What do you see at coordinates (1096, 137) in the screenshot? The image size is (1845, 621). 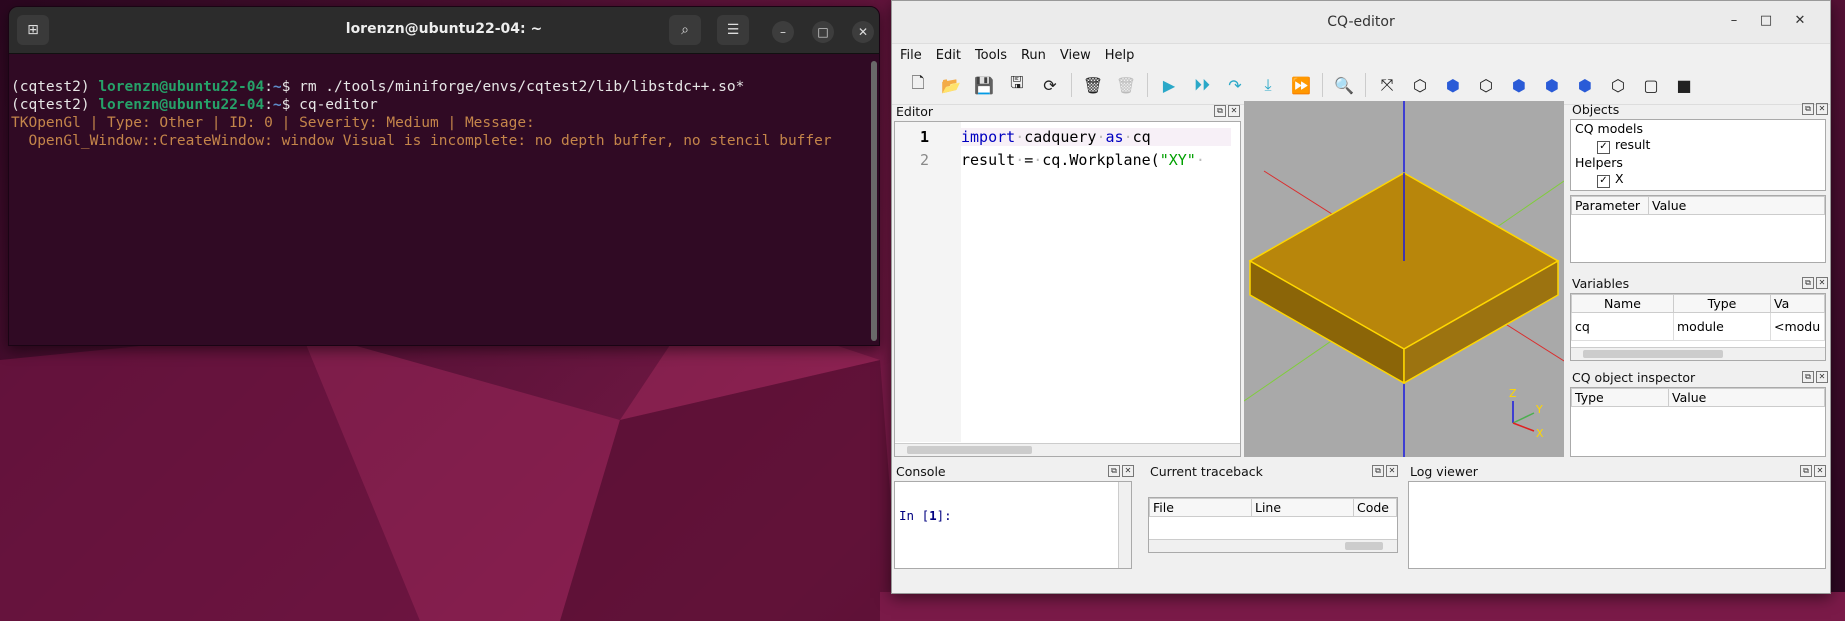 I see `code-line: import·cadquery·as·cq` at bounding box center [1096, 137].